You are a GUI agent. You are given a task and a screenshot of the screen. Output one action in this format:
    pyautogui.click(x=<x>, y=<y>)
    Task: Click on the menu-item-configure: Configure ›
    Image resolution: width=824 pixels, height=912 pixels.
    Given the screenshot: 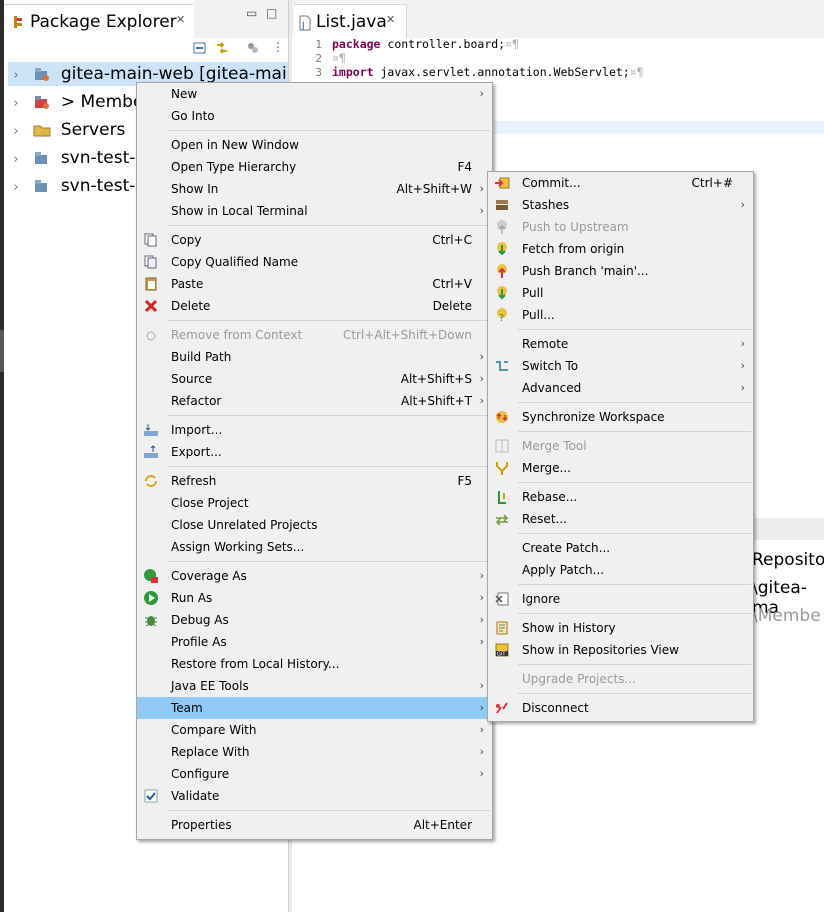 What is the action you would take?
    pyautogui.click(x=314, y=774)
    